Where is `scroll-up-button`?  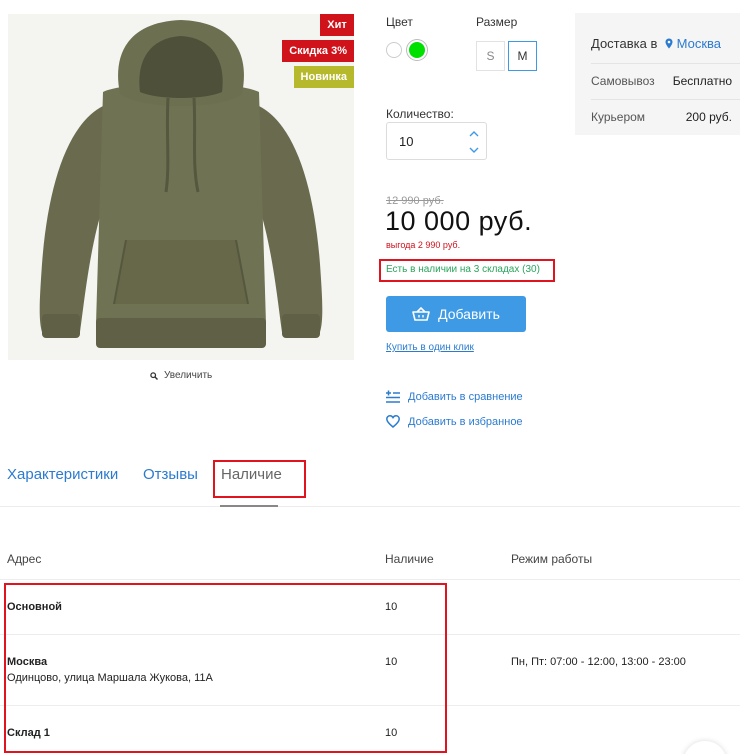 scroll-up-button is located at coordinates (705, 747).